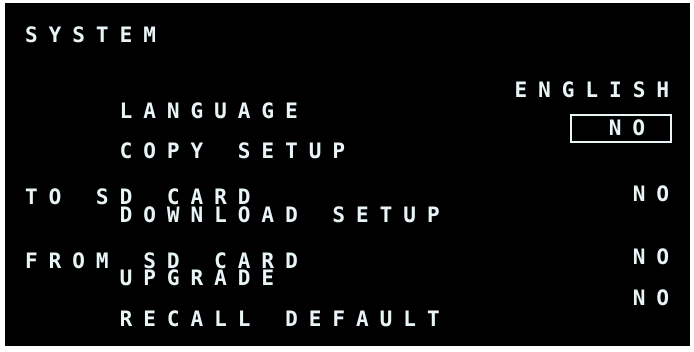  I want to click on recall-default-label-line: RECALL DEFAULT, so click(285, 319).